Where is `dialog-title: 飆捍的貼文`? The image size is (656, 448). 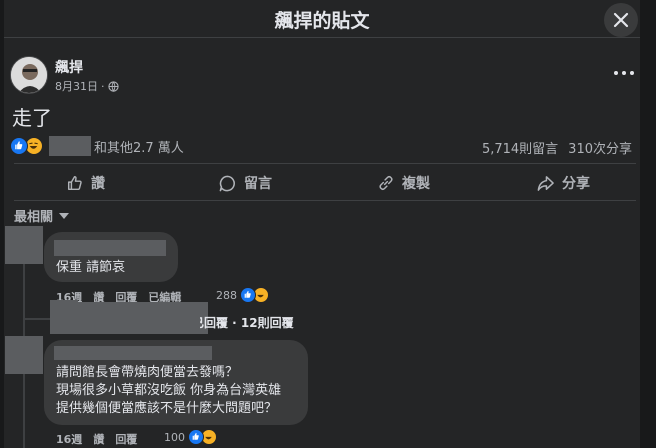 dialog-title: 飆捍的貼文 is located at coordinates (322, 21).